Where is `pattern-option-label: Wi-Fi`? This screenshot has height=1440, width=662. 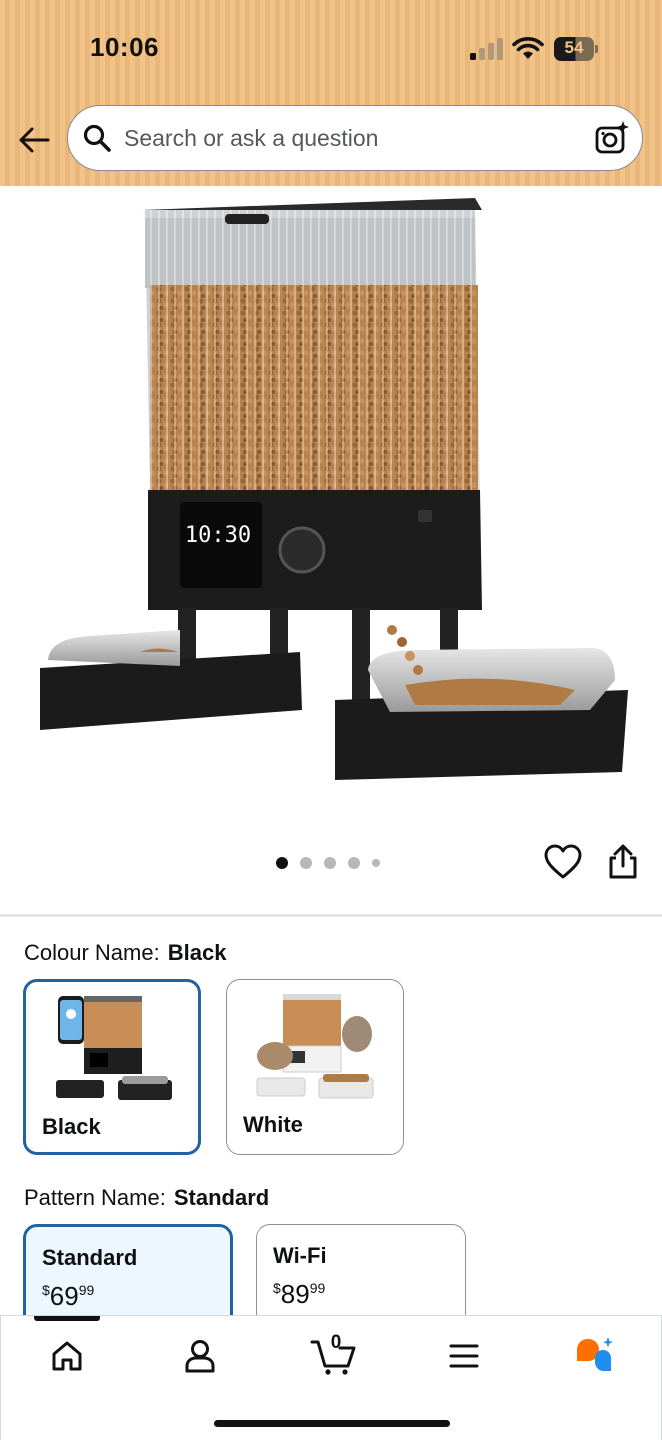
pattern-option-label: Wi-Fi is located at coordinates (300, 1255).